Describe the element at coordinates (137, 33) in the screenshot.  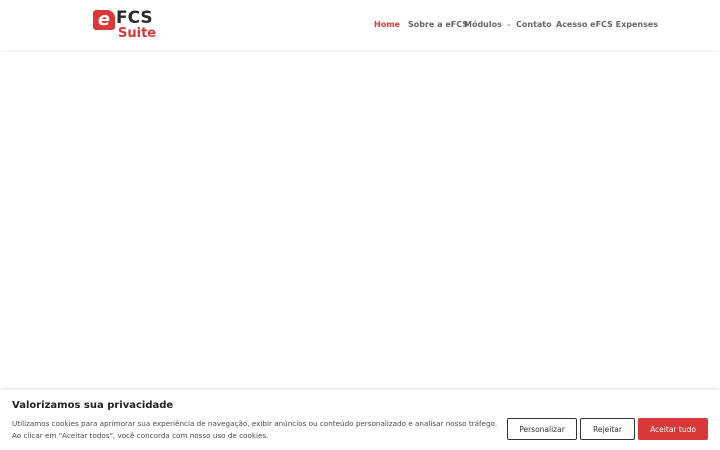
I see `logo-suite-text: Suite` at that location.